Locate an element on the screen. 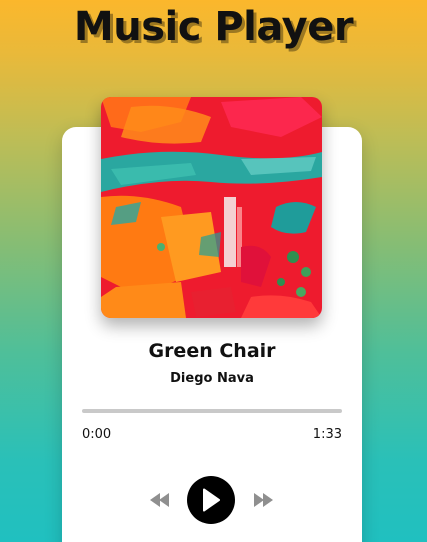 The height and width of the screenshot is (542, 427). song-title: Green Chair is located at coordinates (212, 351).